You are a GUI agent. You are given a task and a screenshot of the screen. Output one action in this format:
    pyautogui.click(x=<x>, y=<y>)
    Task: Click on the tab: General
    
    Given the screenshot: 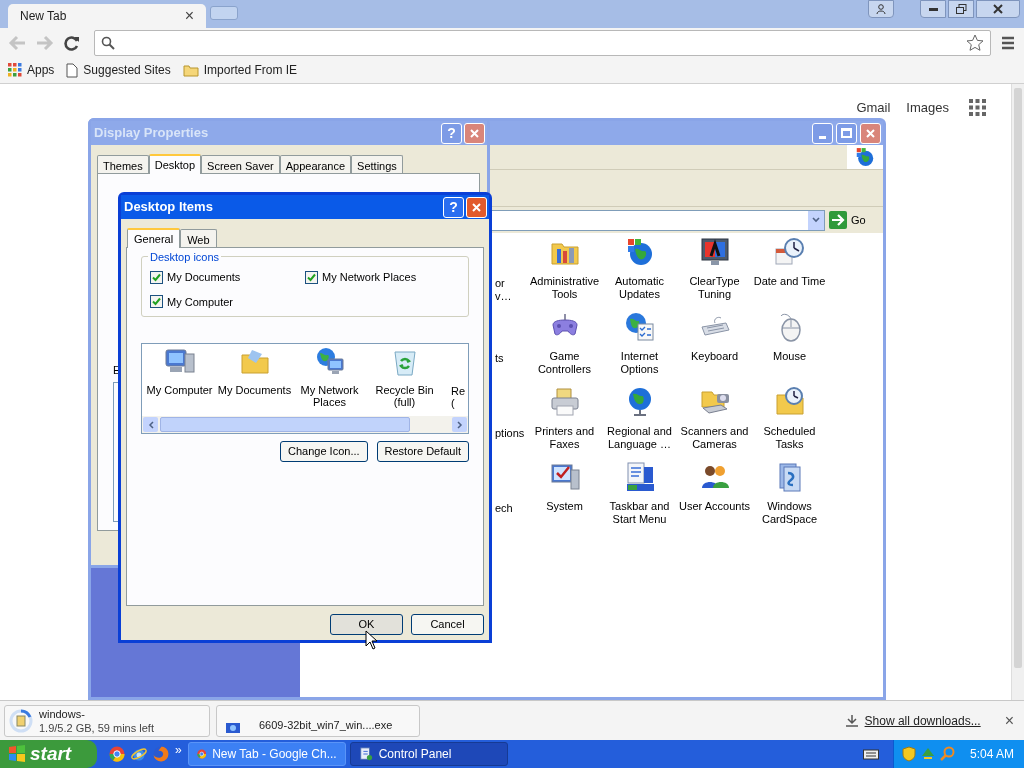 What is the action you would take?
    pyautogui.click(x=154, y=238)
    